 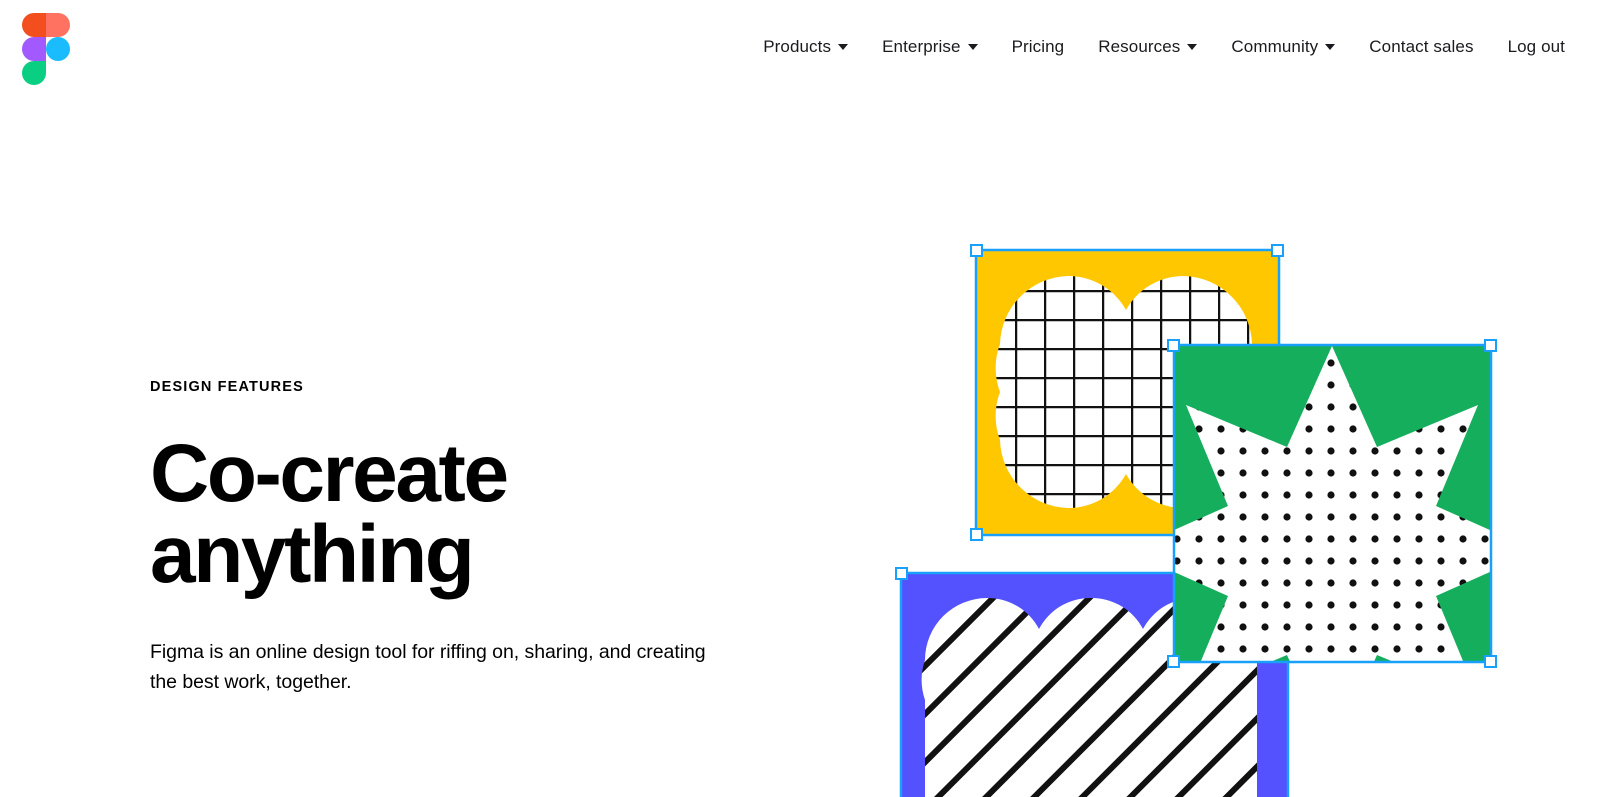 I want to click on green-handle-bottom-left, so click(x=1173, y=661).